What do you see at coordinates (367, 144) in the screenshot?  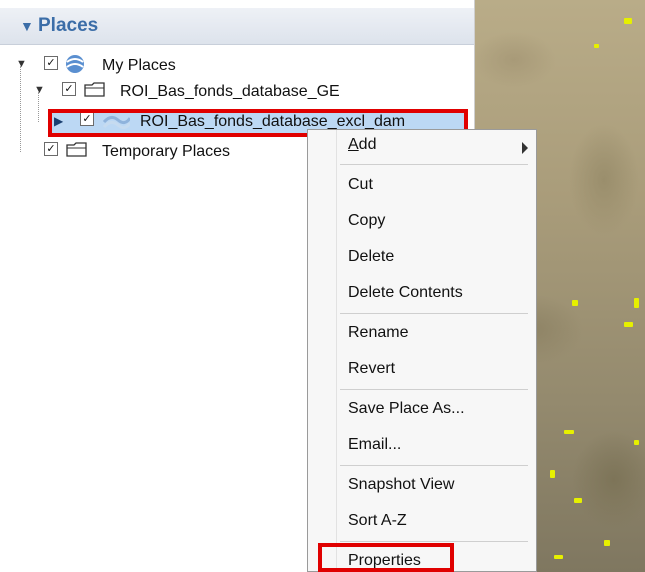 I see `menu-item-label: dd` at bounding box center [367, 144].